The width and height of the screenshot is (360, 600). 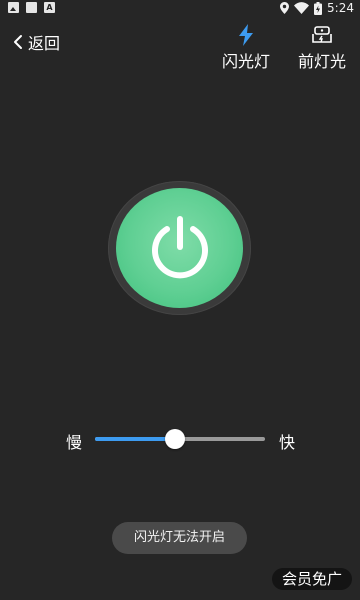 What do you see at coordinates (246, 35) in the screenshot?
I see `lightning-icon` at bounding box center [246, 35].